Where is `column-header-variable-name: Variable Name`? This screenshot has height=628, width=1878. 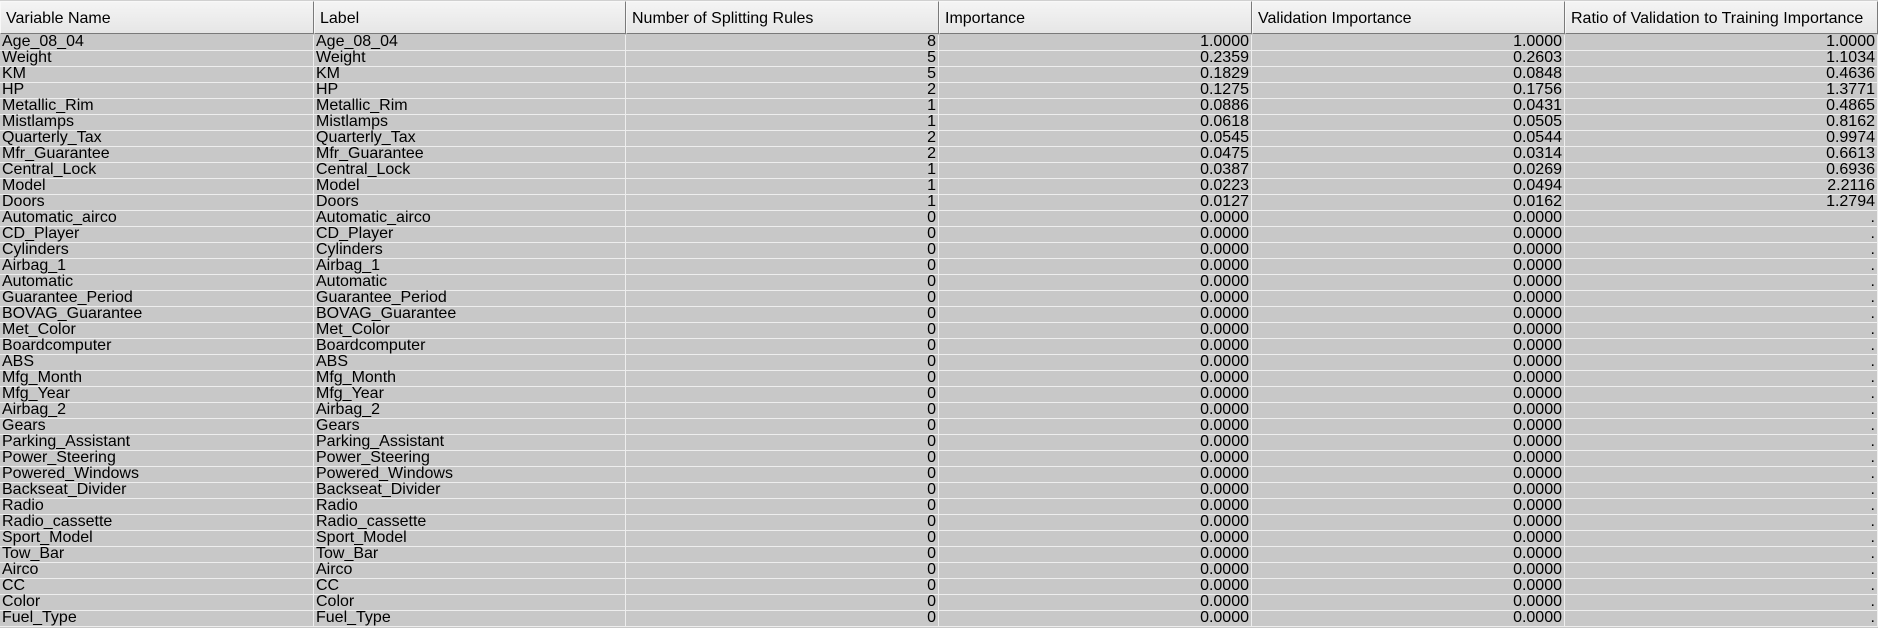
column-header-variable-name: Variable Name is located at coordinates (157, 17).